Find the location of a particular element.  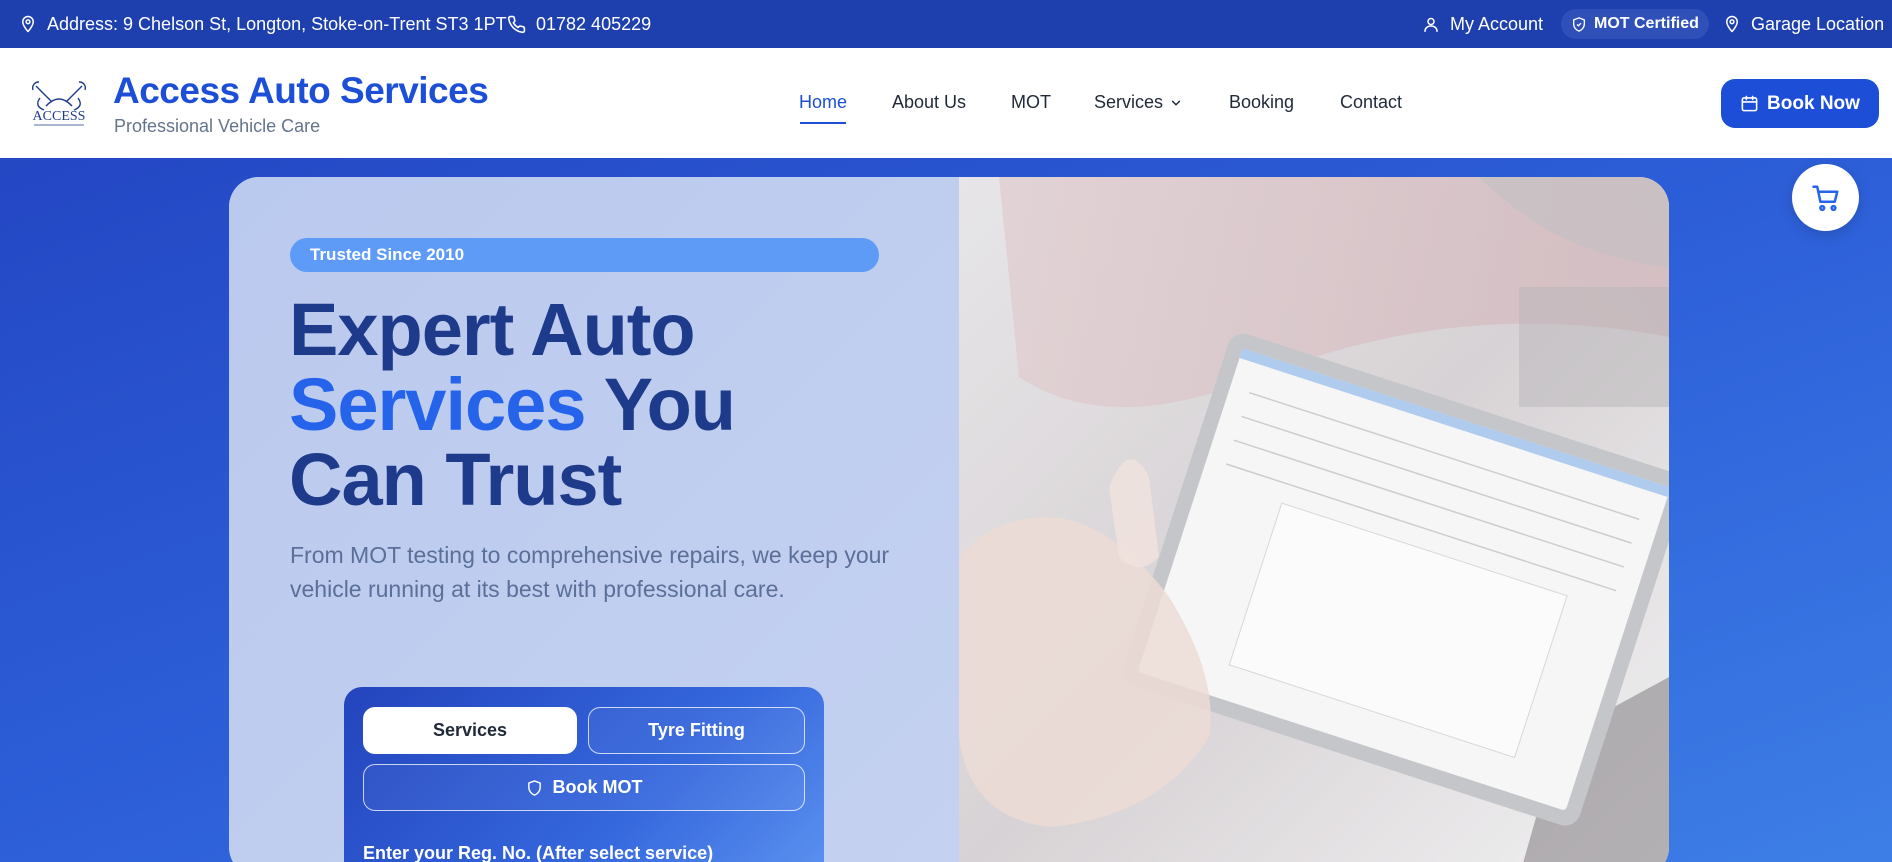

mot-certified-badge: MOT Certified is located at coordinates (1635, 24).